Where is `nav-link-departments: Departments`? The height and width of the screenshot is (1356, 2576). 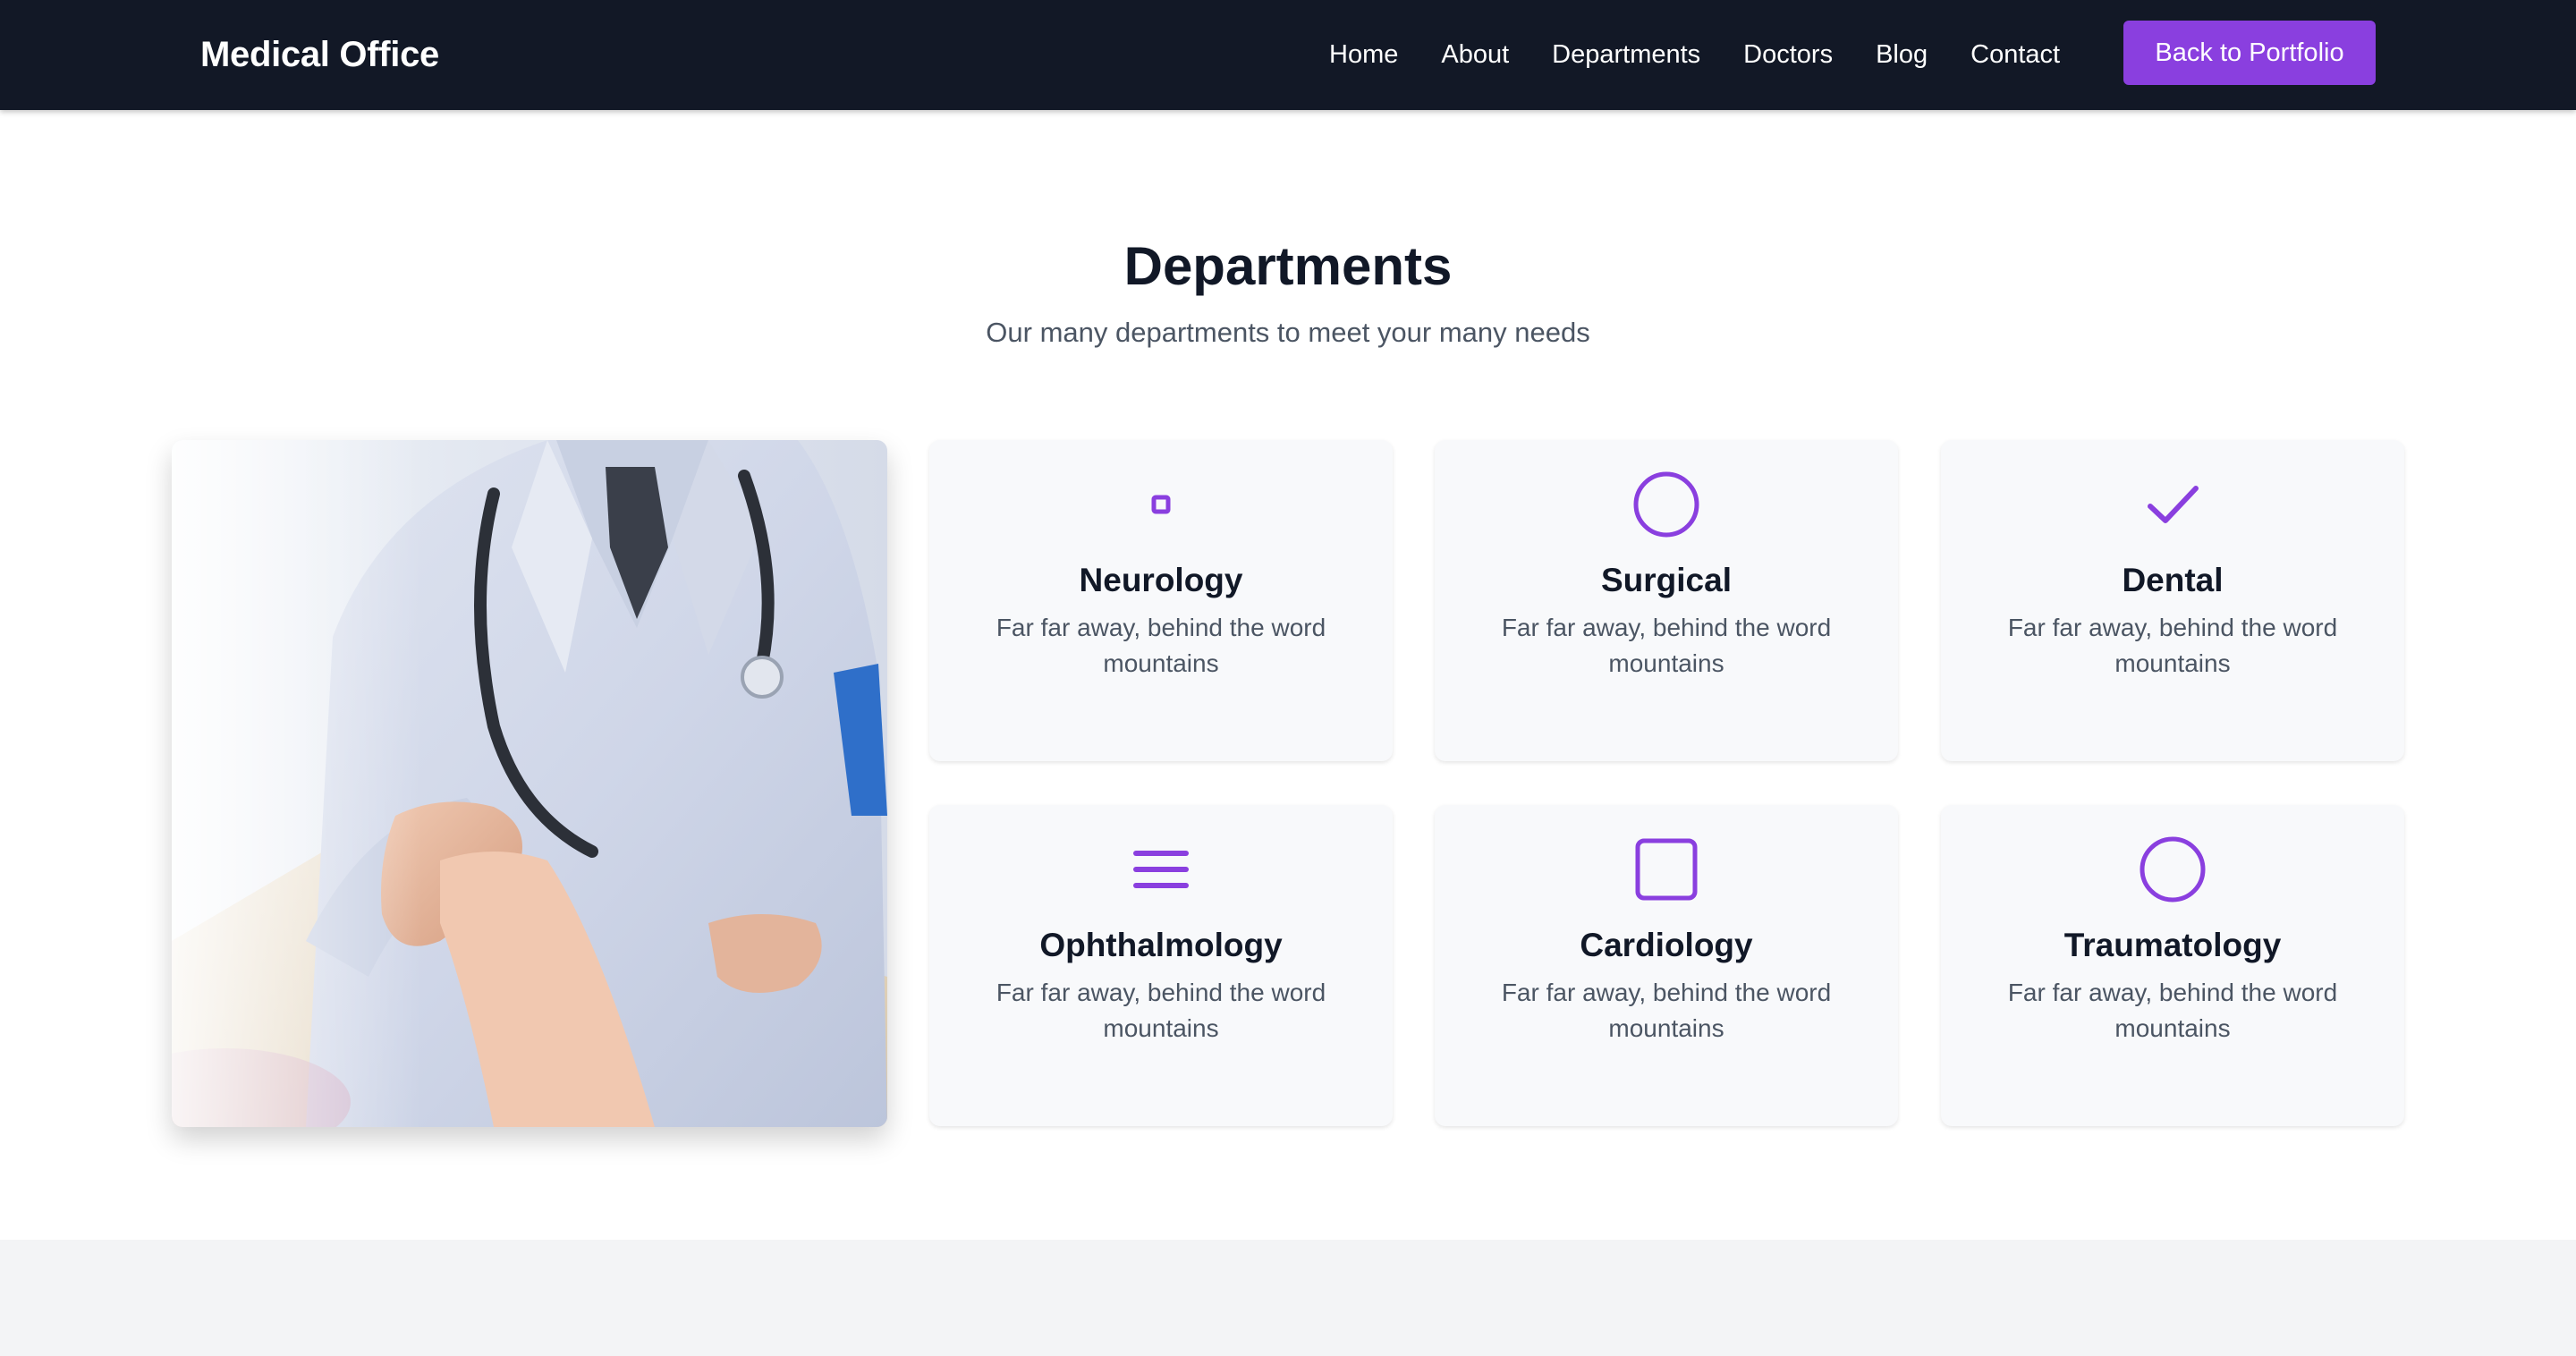
nav-link-departments: Departments is located at coordinates (1626, 54).